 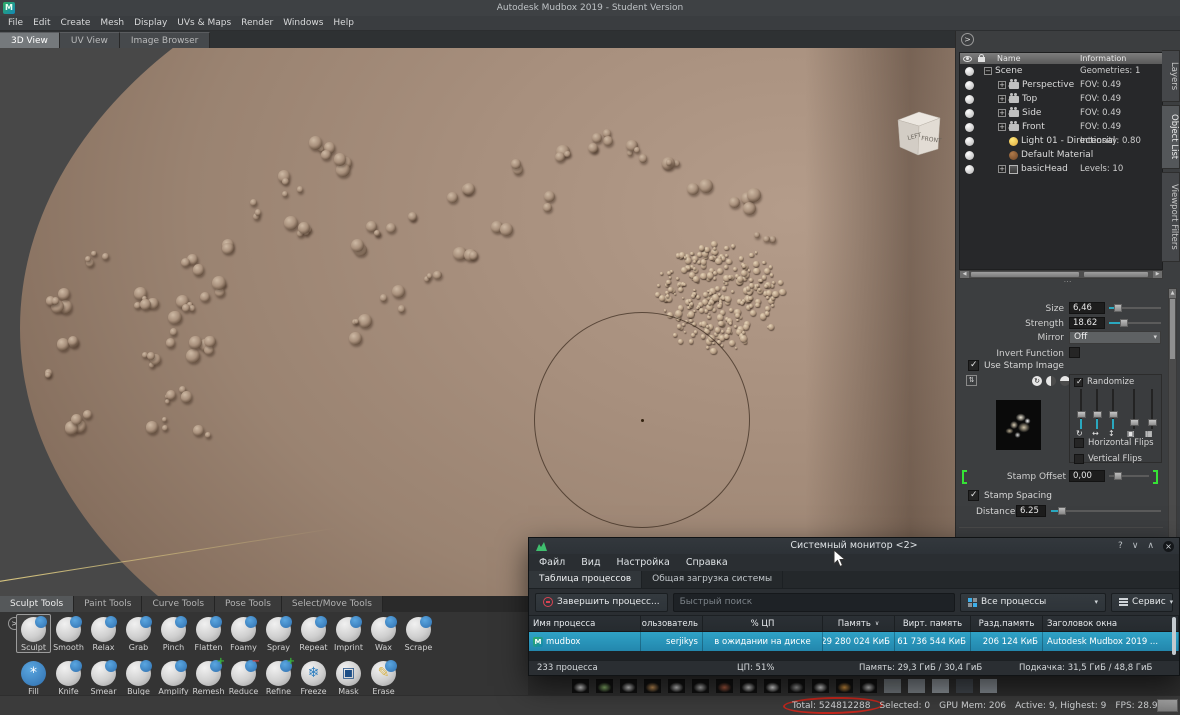 I want to click on use-stamp-image-checkbox, so click(x=973, y=365).